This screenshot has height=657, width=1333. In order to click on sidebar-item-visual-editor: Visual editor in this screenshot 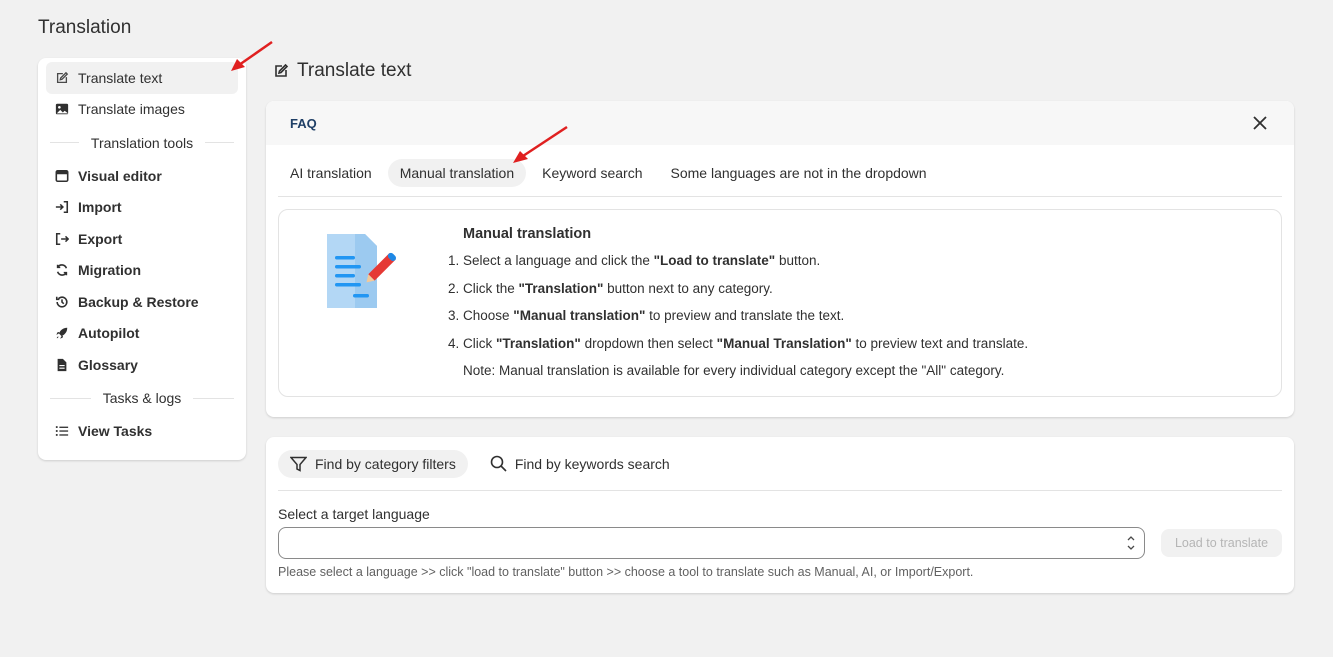, I will do `click(142, 176)`.